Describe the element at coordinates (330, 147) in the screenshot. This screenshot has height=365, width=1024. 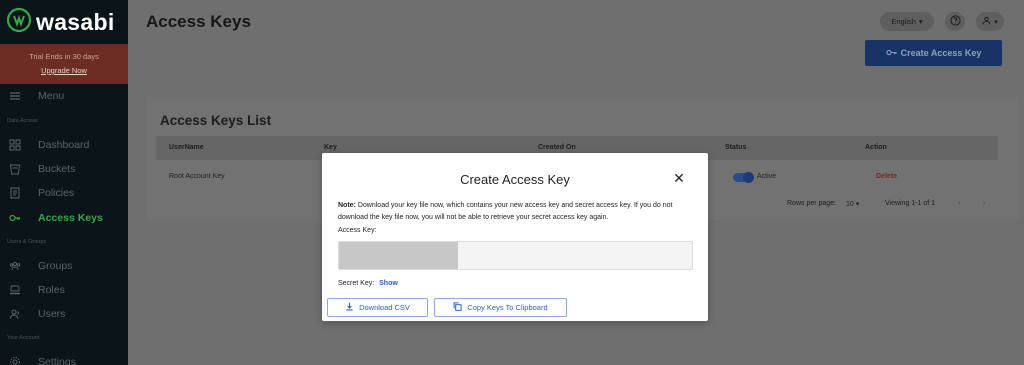
I see `column-header-key: Key` at that location.